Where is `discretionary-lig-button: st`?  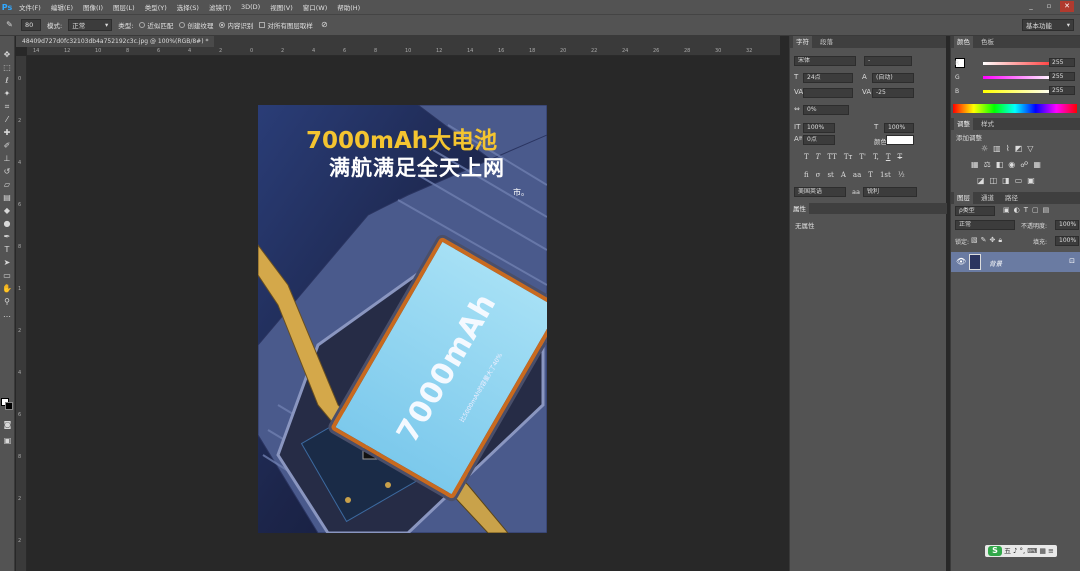 discretionary-lig-button: st is located at coordinates (830, 176).